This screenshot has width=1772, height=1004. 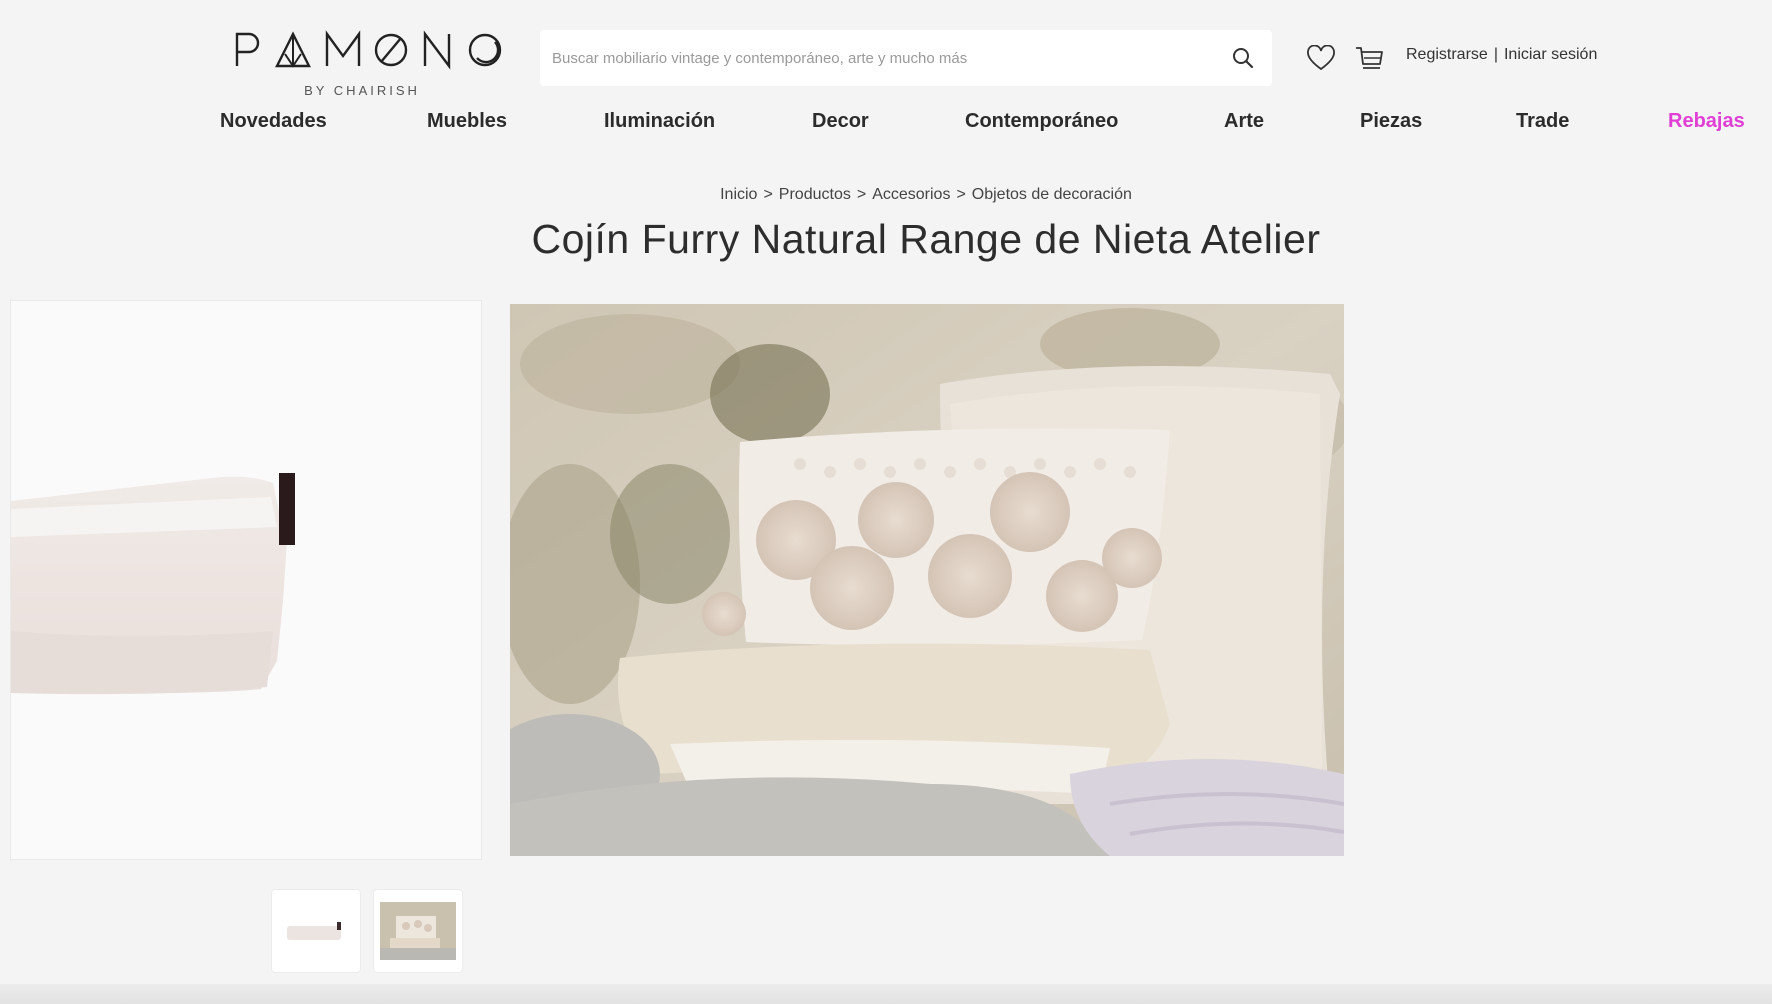 What do you see at coordinates (889, 58) in the screenshot?
I see `search-input` at bounding box center [889, 58].